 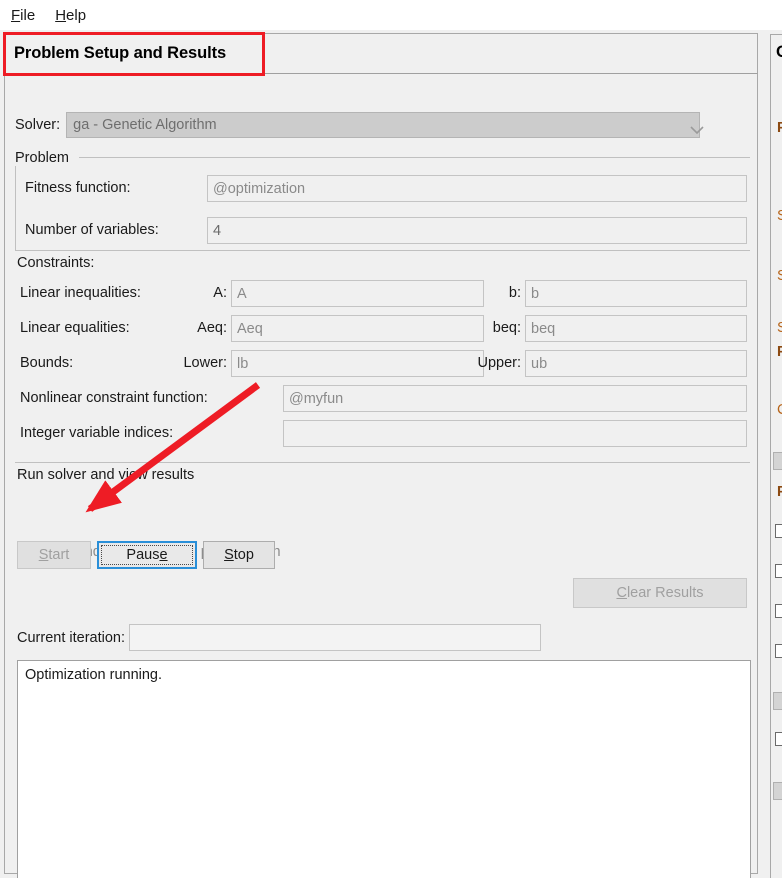 I want to click on constraints-group-legend: Constraints:, so click(x=59, y=263).